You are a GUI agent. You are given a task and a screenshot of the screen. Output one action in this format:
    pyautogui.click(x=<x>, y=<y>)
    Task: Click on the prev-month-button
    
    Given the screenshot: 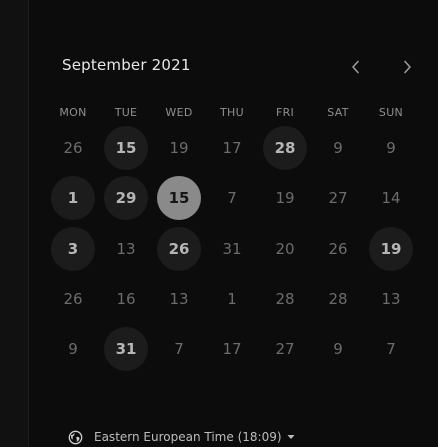 What is the action you would take?
    pyautogui.click(x=355, y=67)
    